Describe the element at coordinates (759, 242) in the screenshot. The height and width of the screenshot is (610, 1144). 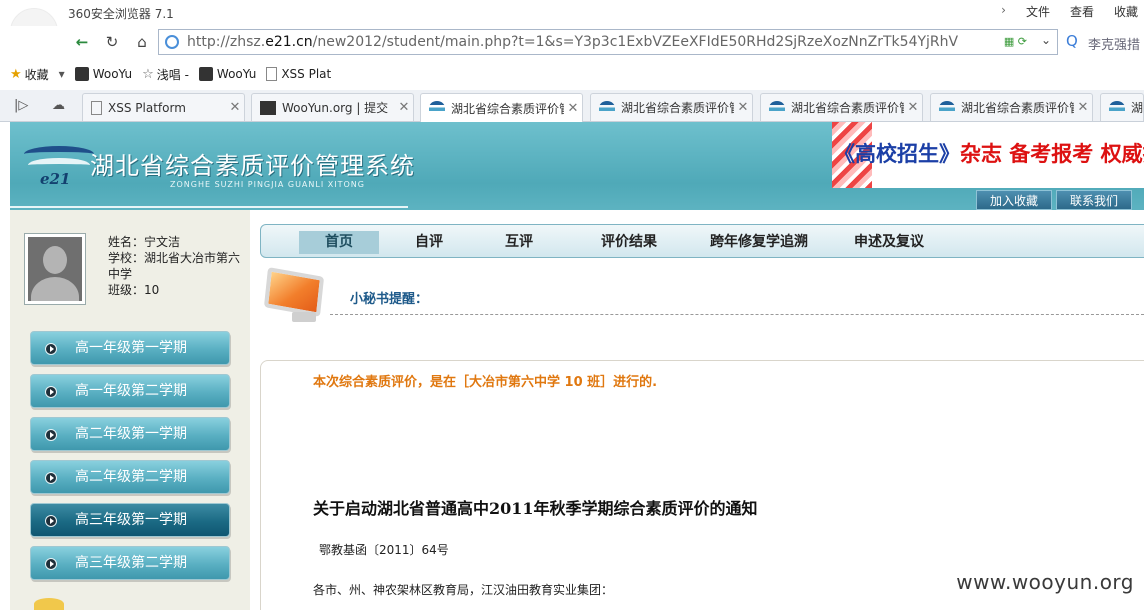
I see `nav-tracing: 跨年修复学追溯` at that location.